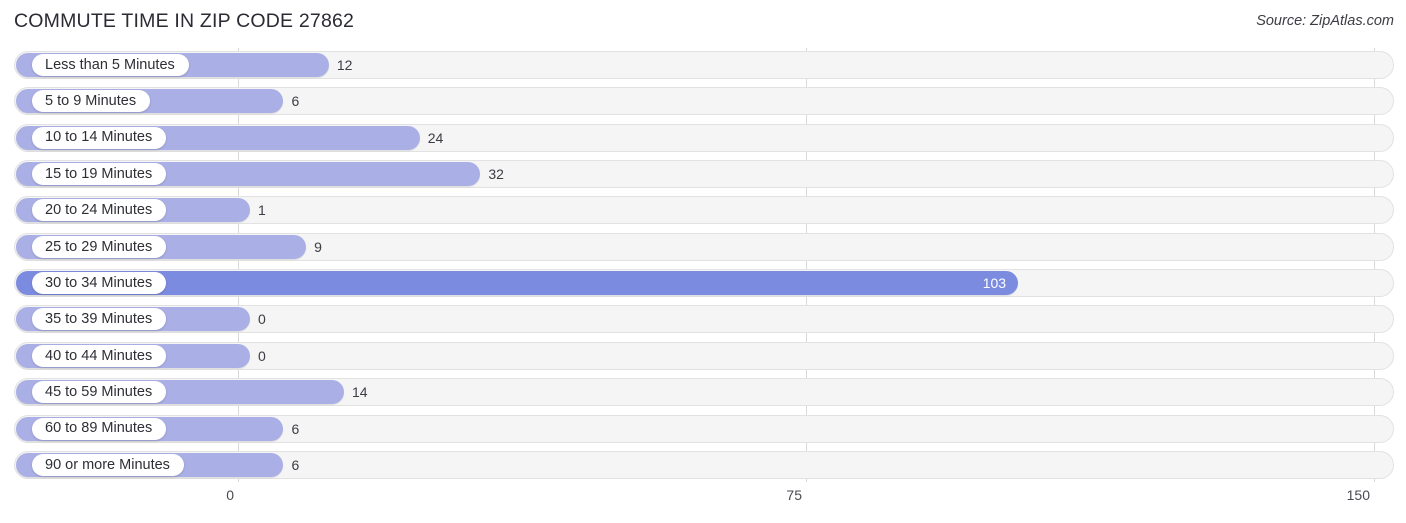  I want to click on table-row: 35 to 39 Minutes 0, so click(704, 319).